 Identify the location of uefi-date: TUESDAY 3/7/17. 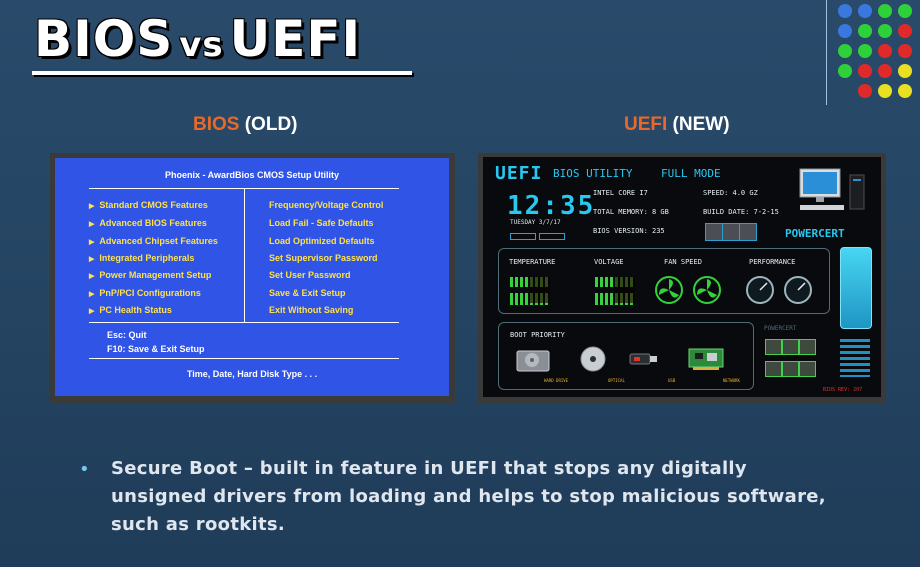
(535, 222).